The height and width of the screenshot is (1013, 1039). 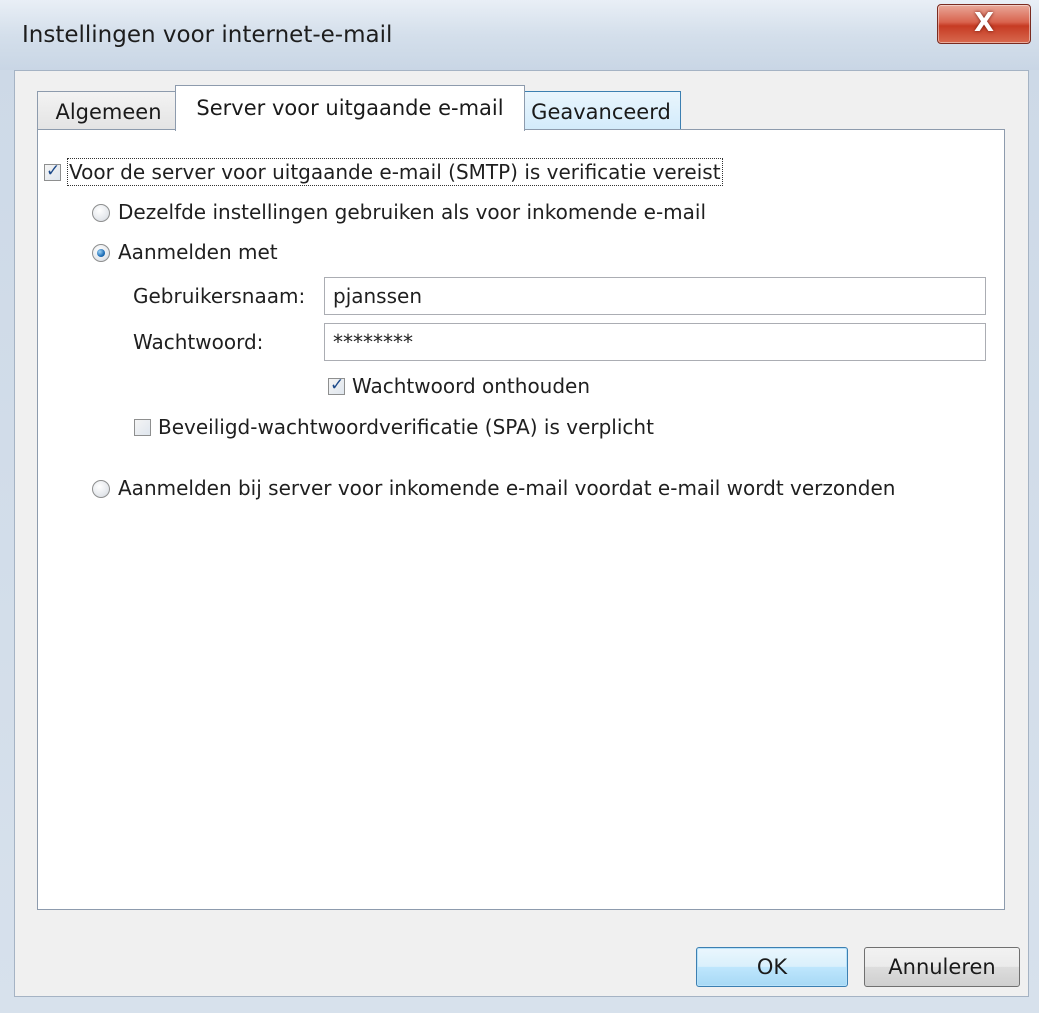 I want to click on username-label: Gebruikersnaam:, so click(x=219, y=296).